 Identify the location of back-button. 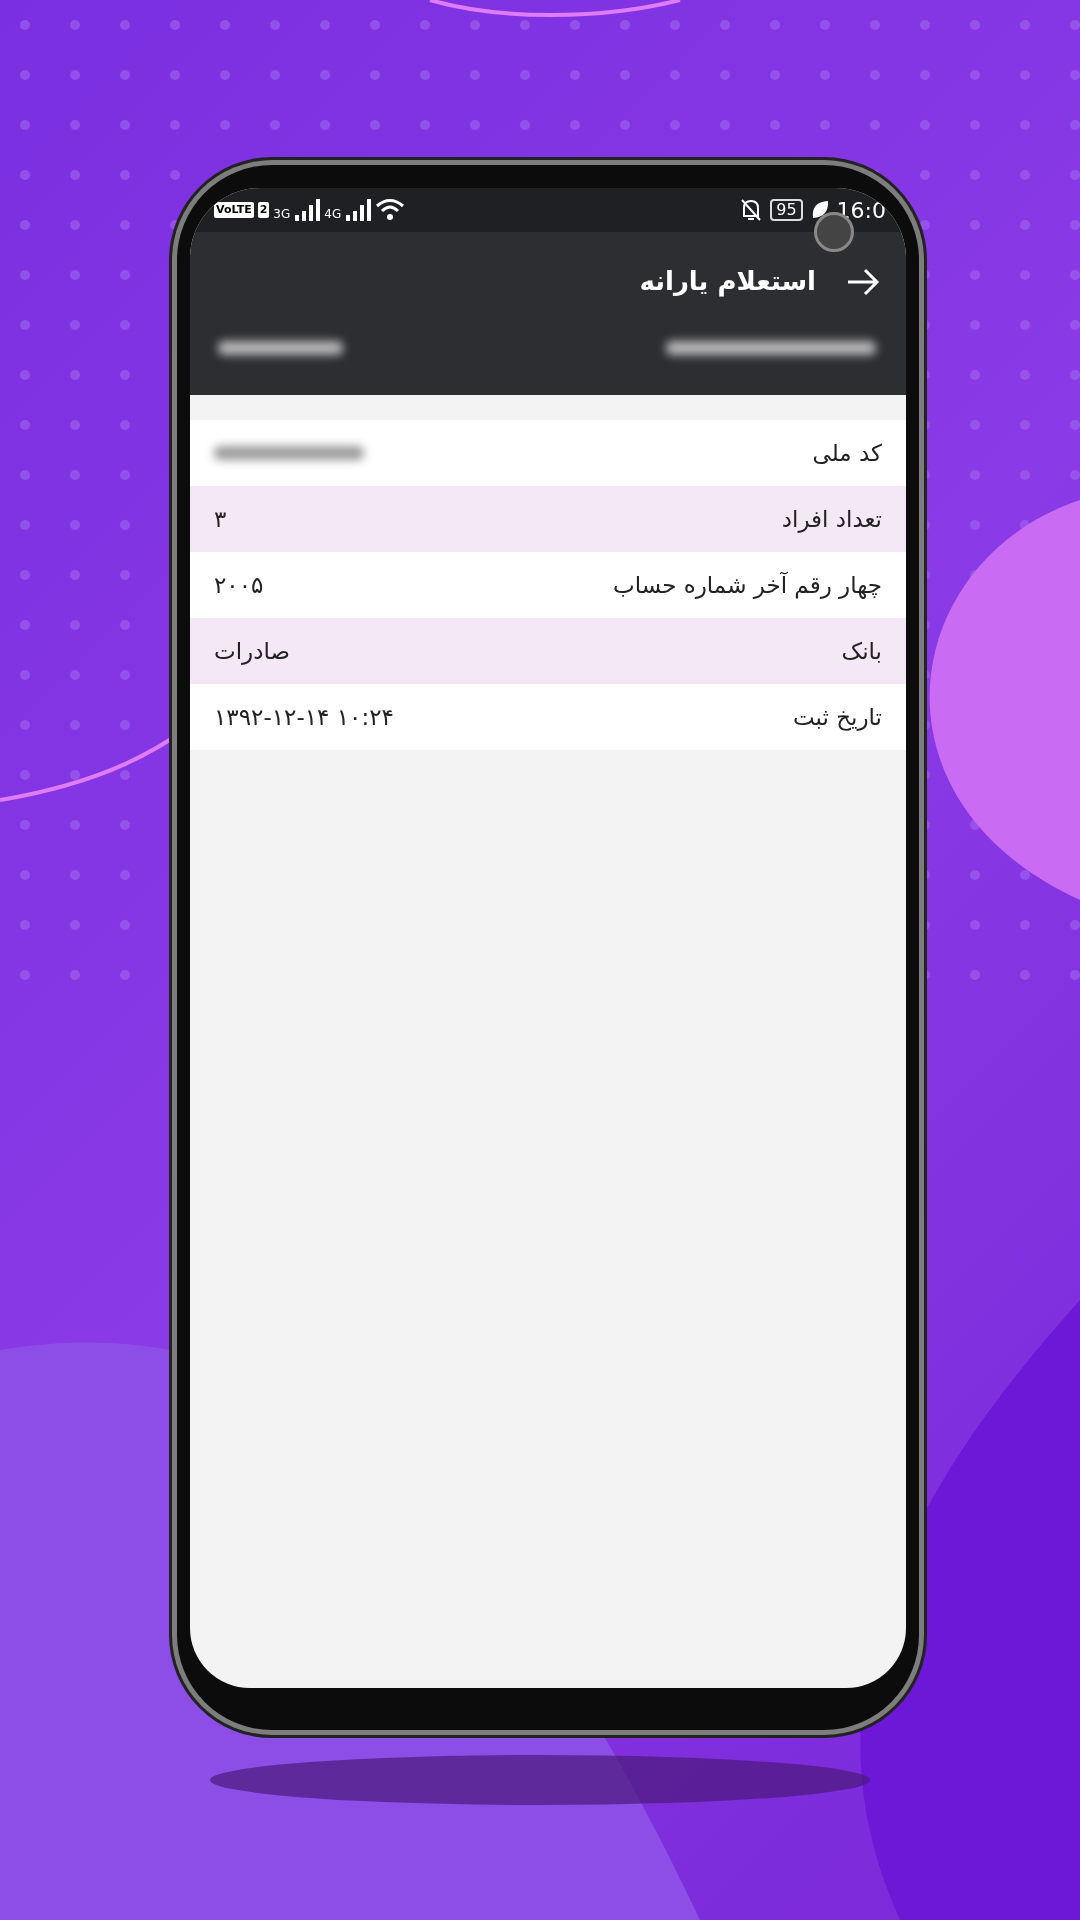
(863, 281).